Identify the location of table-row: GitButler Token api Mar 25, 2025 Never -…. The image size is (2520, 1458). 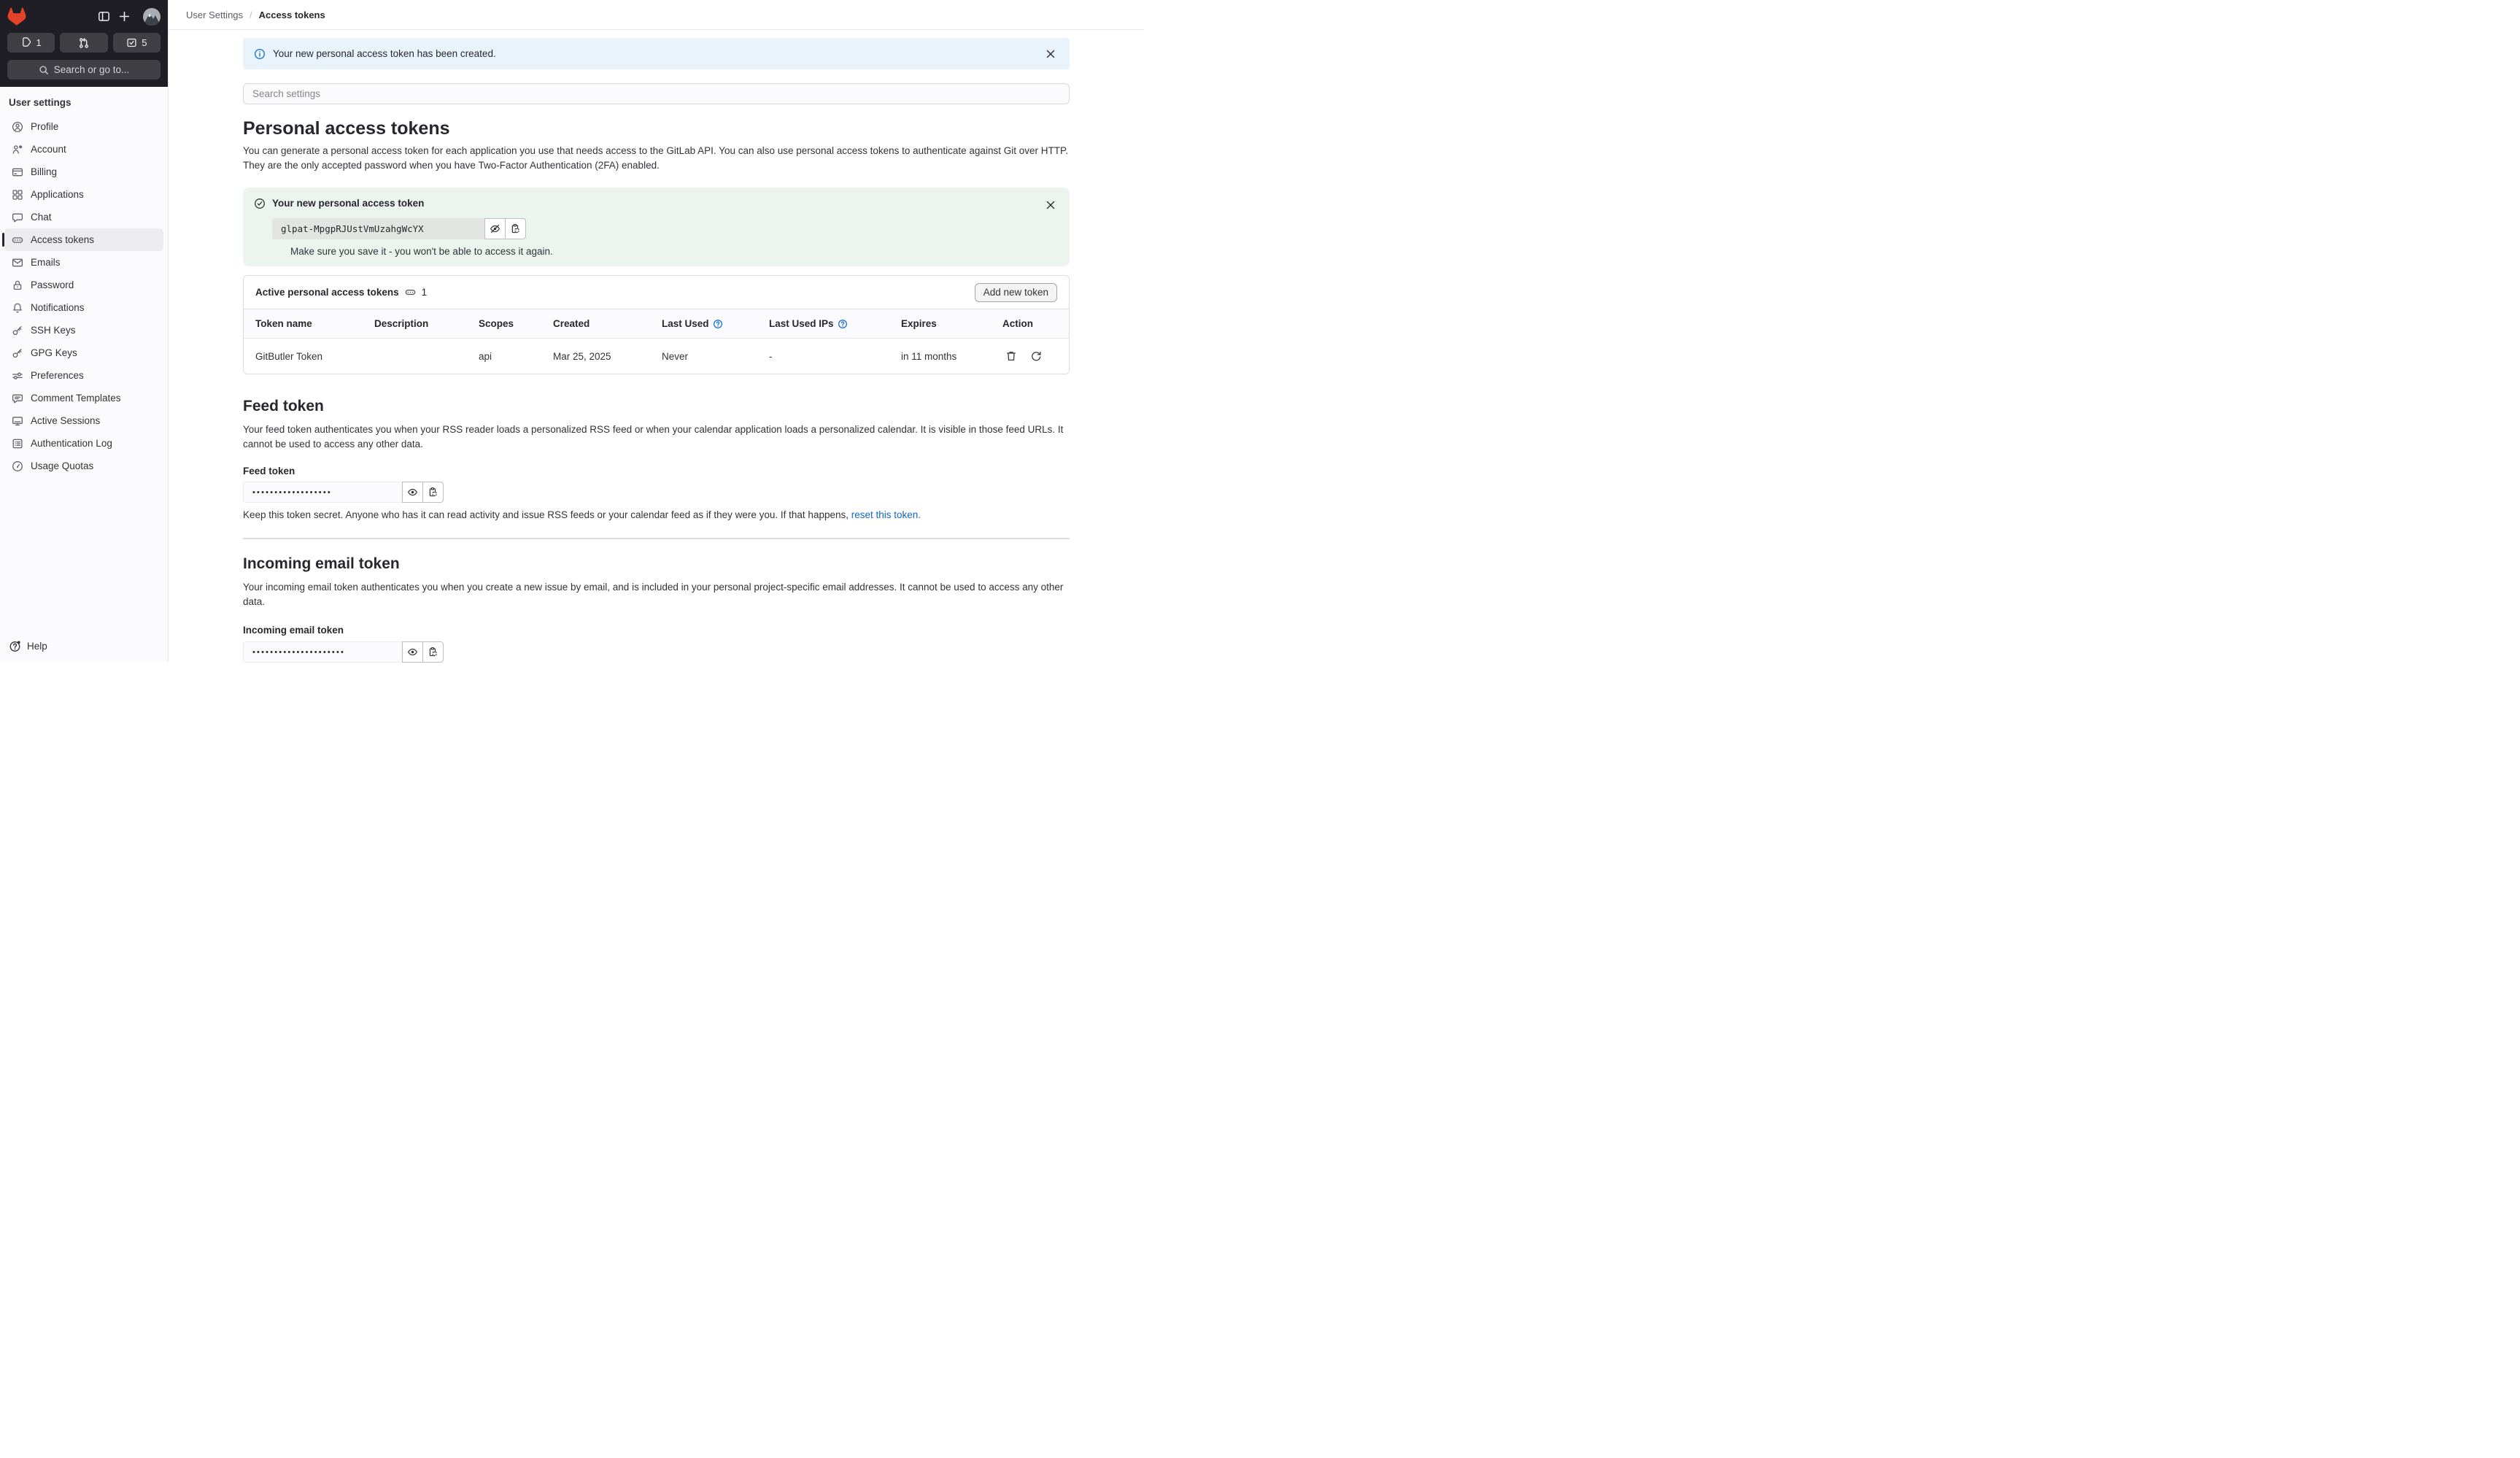
(656, 356).